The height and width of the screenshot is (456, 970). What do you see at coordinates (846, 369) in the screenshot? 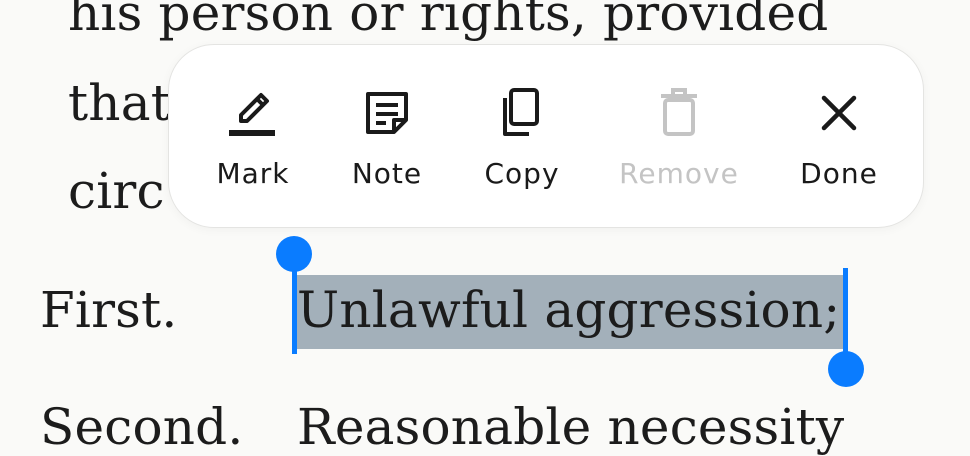
I see `selection-end-handle` at bounding box center [846, 369].